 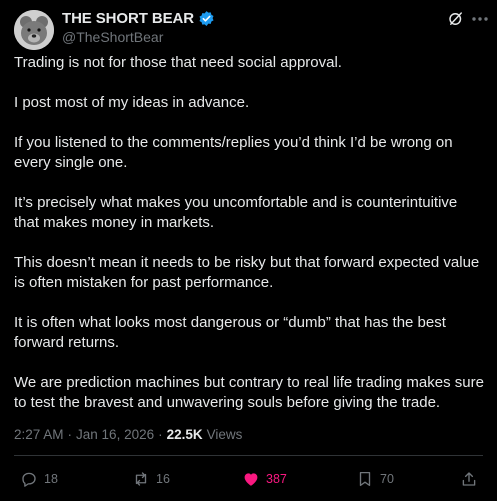 I want to click on share-button, so click(x=469, y=479).